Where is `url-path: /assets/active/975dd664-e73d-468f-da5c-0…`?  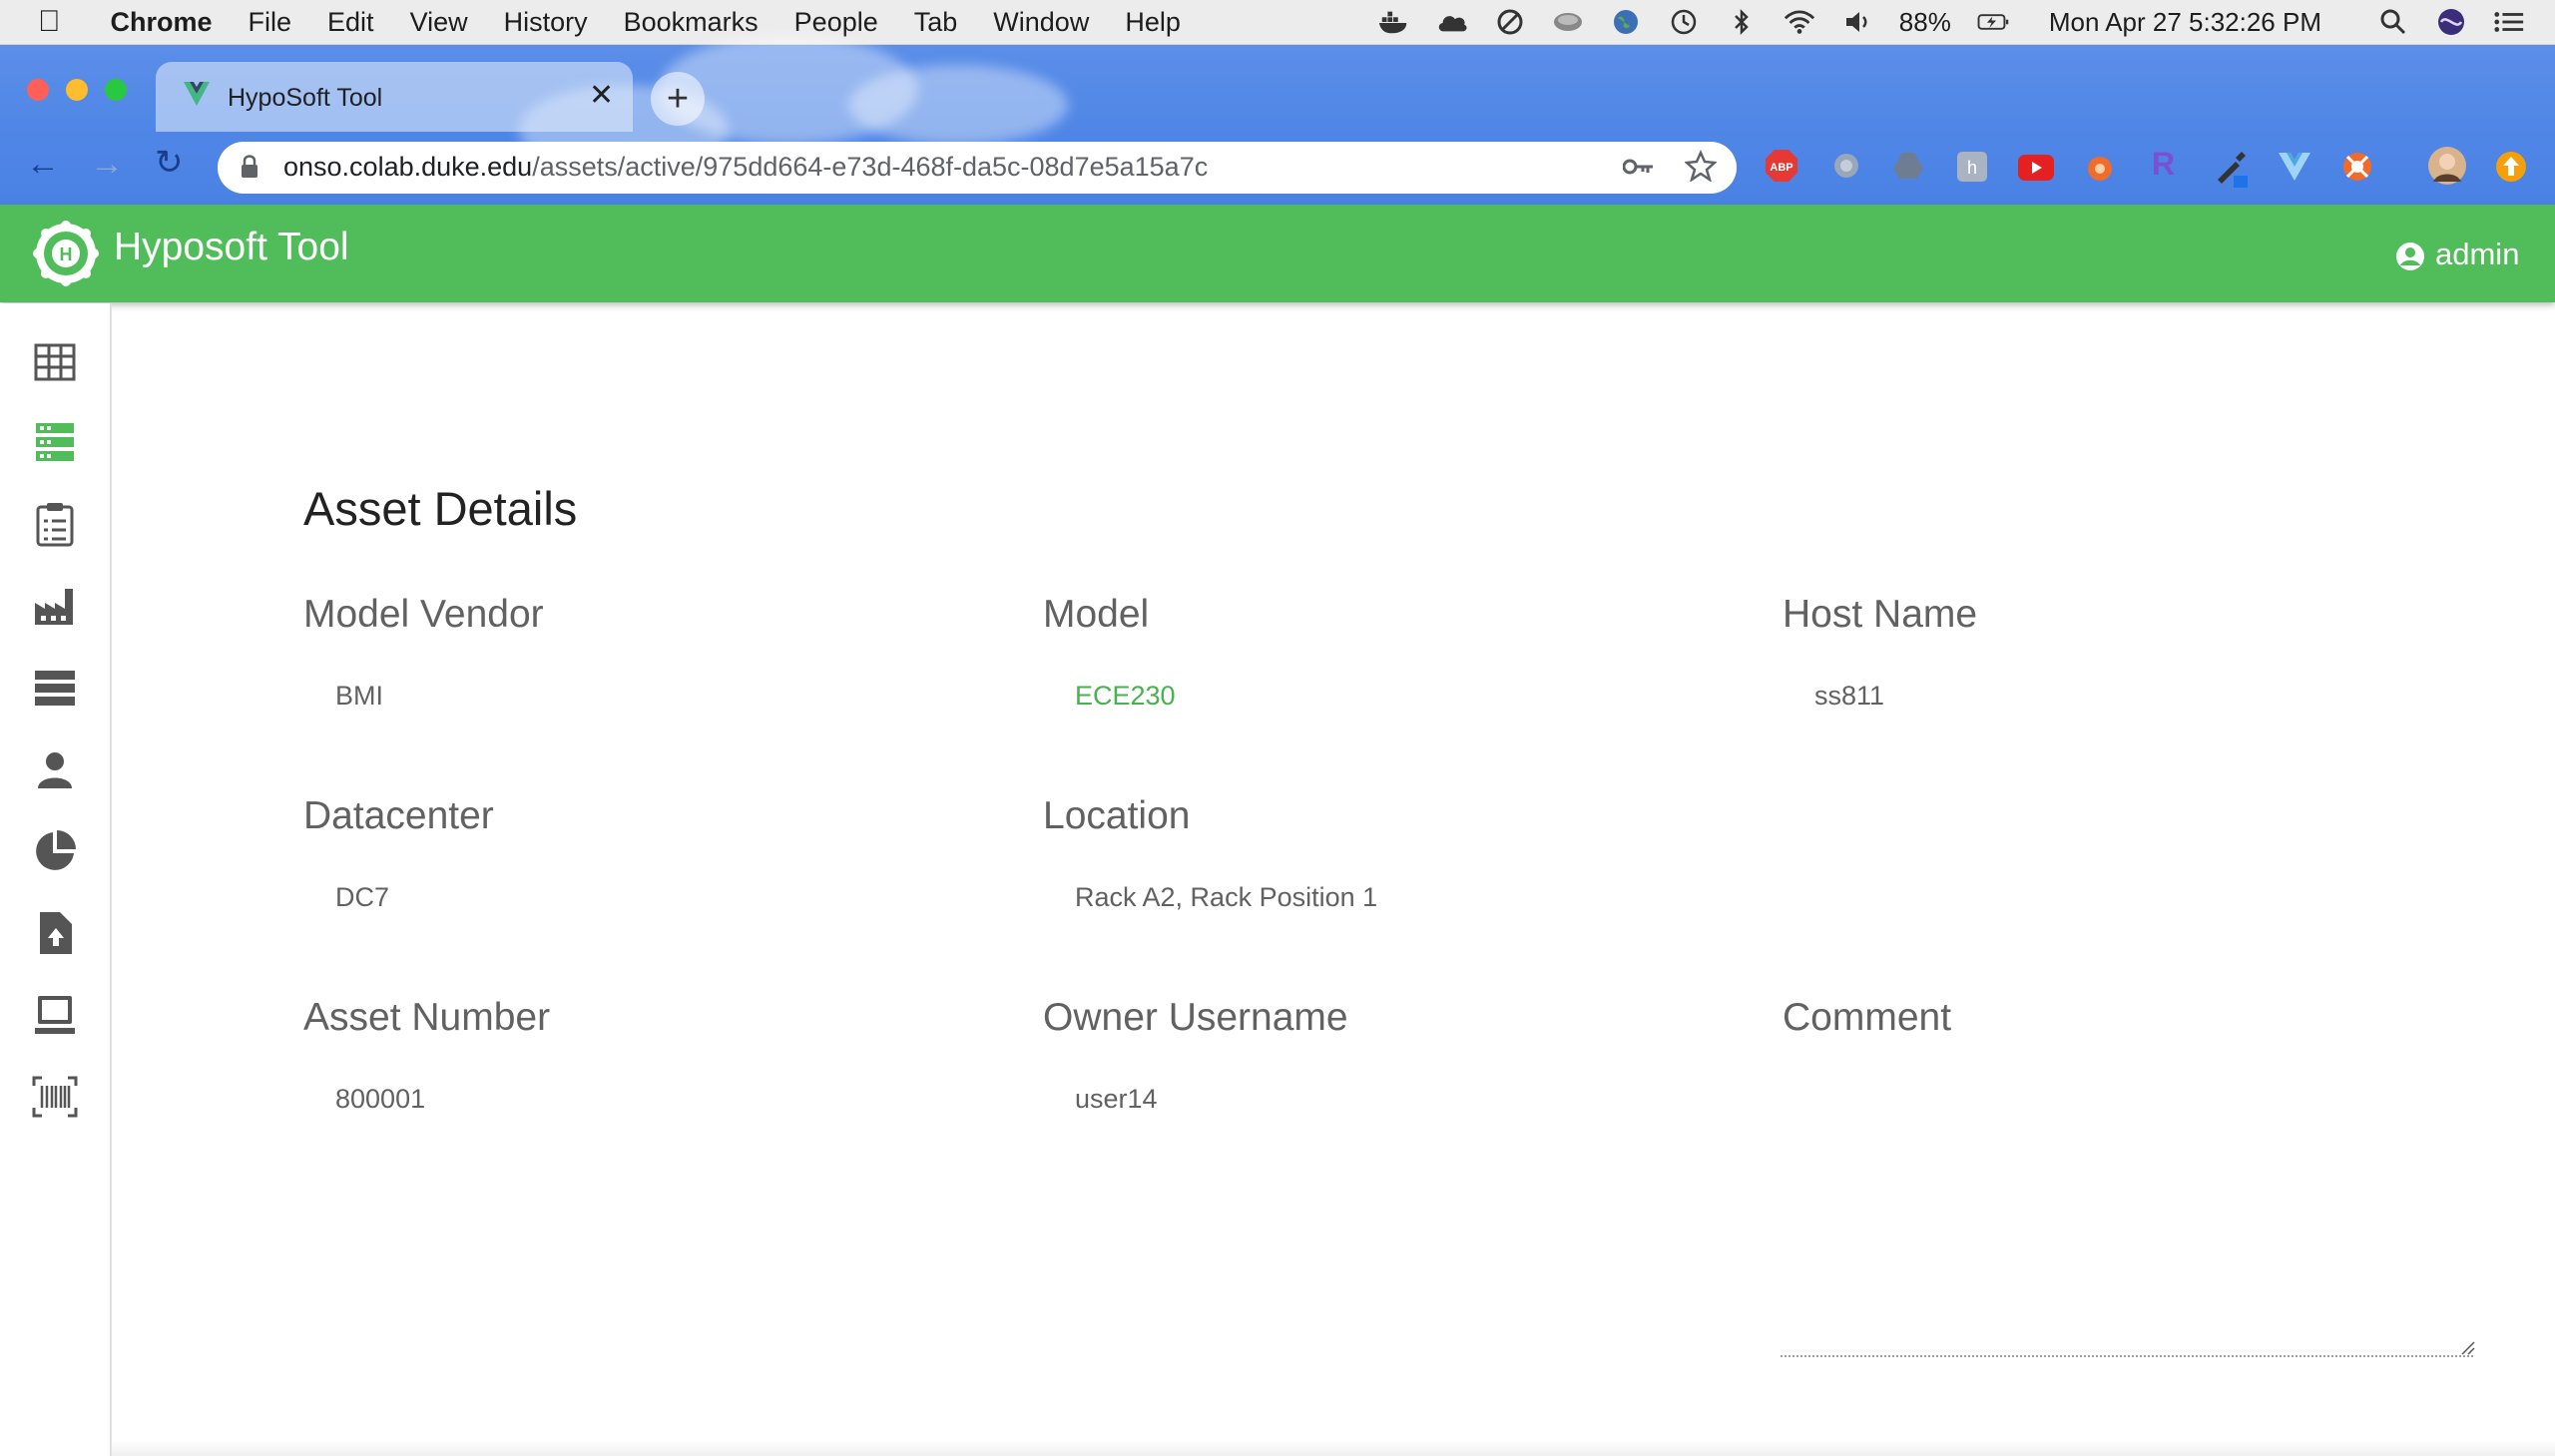
url-path: /assets/active/975dd664-e73d-468f-da5c-0… is located at coordinates (870, 167).